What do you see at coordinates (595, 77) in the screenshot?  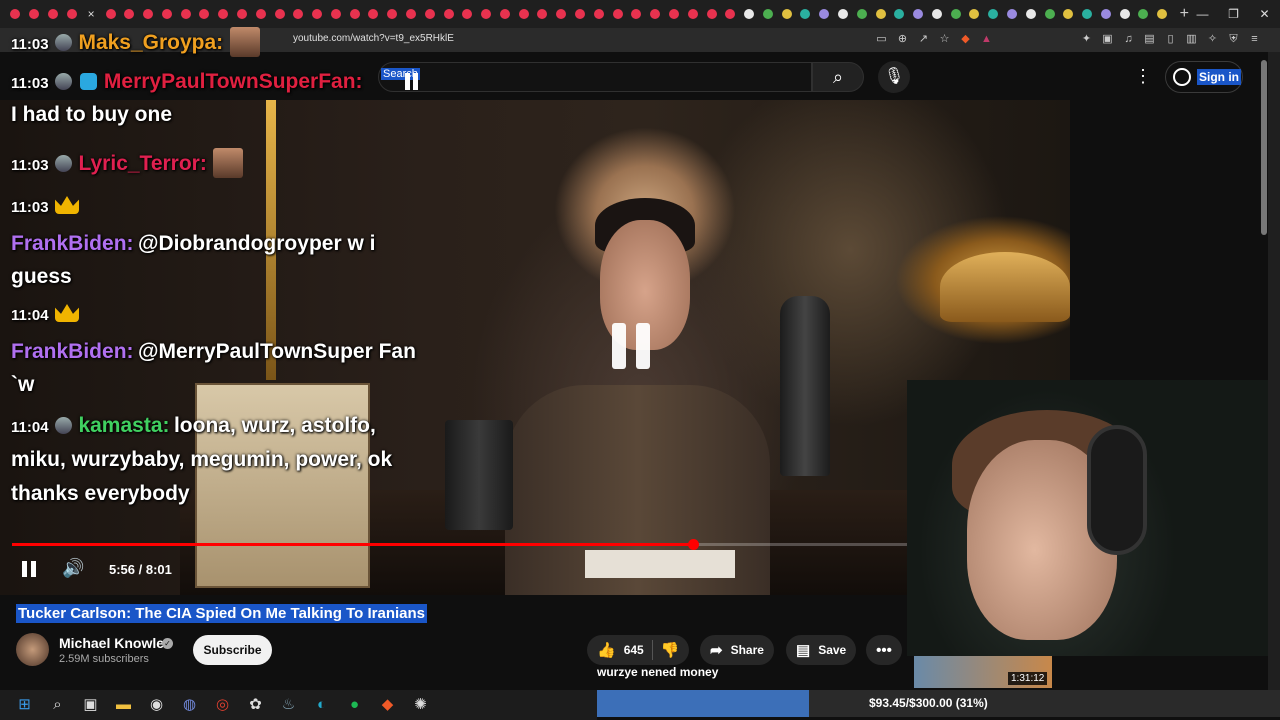 I see `search-input` at bounding box center [595, 77].